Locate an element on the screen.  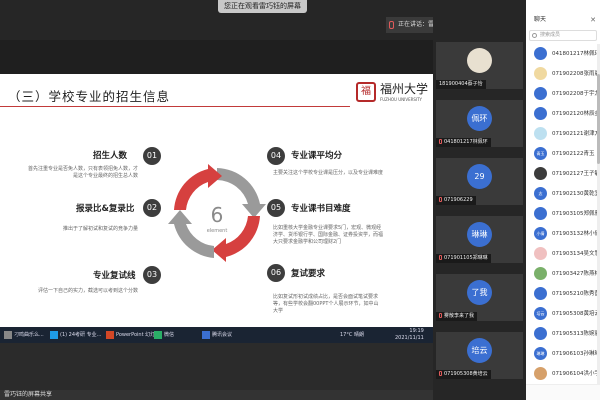
member-row: 071902121谢津方 is located at coordinates (563, 134).